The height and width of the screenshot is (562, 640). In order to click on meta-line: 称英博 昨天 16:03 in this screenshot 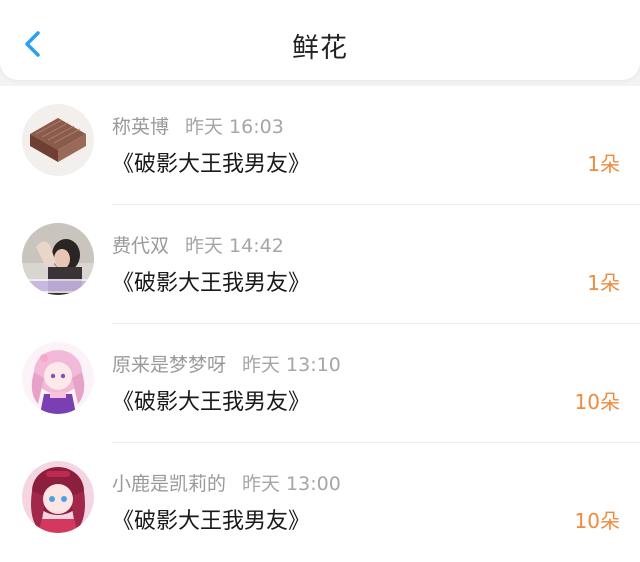, I will do `click(198, 125)`.